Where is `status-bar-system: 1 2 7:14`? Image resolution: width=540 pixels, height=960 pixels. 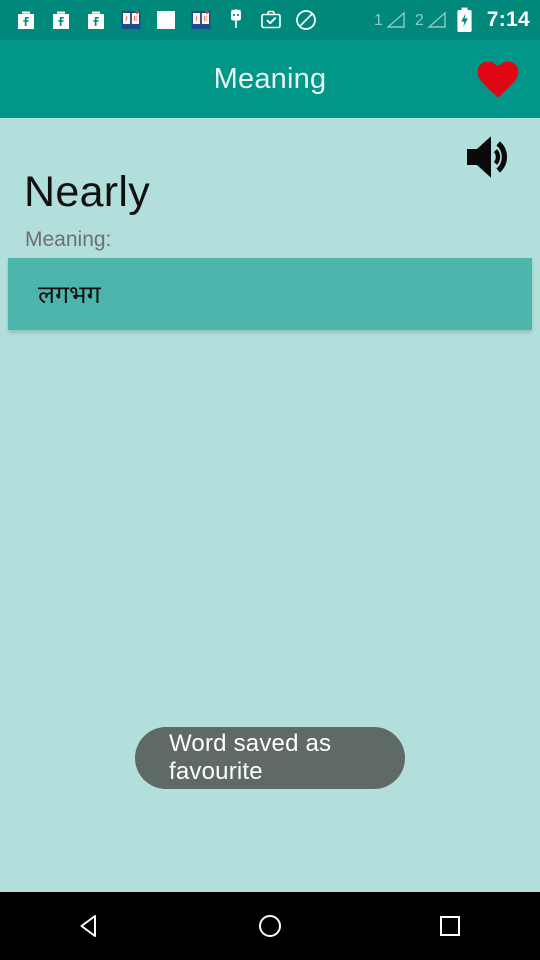
status-bar-system: 1 2 7:14 is located at coordinates (452, 20).